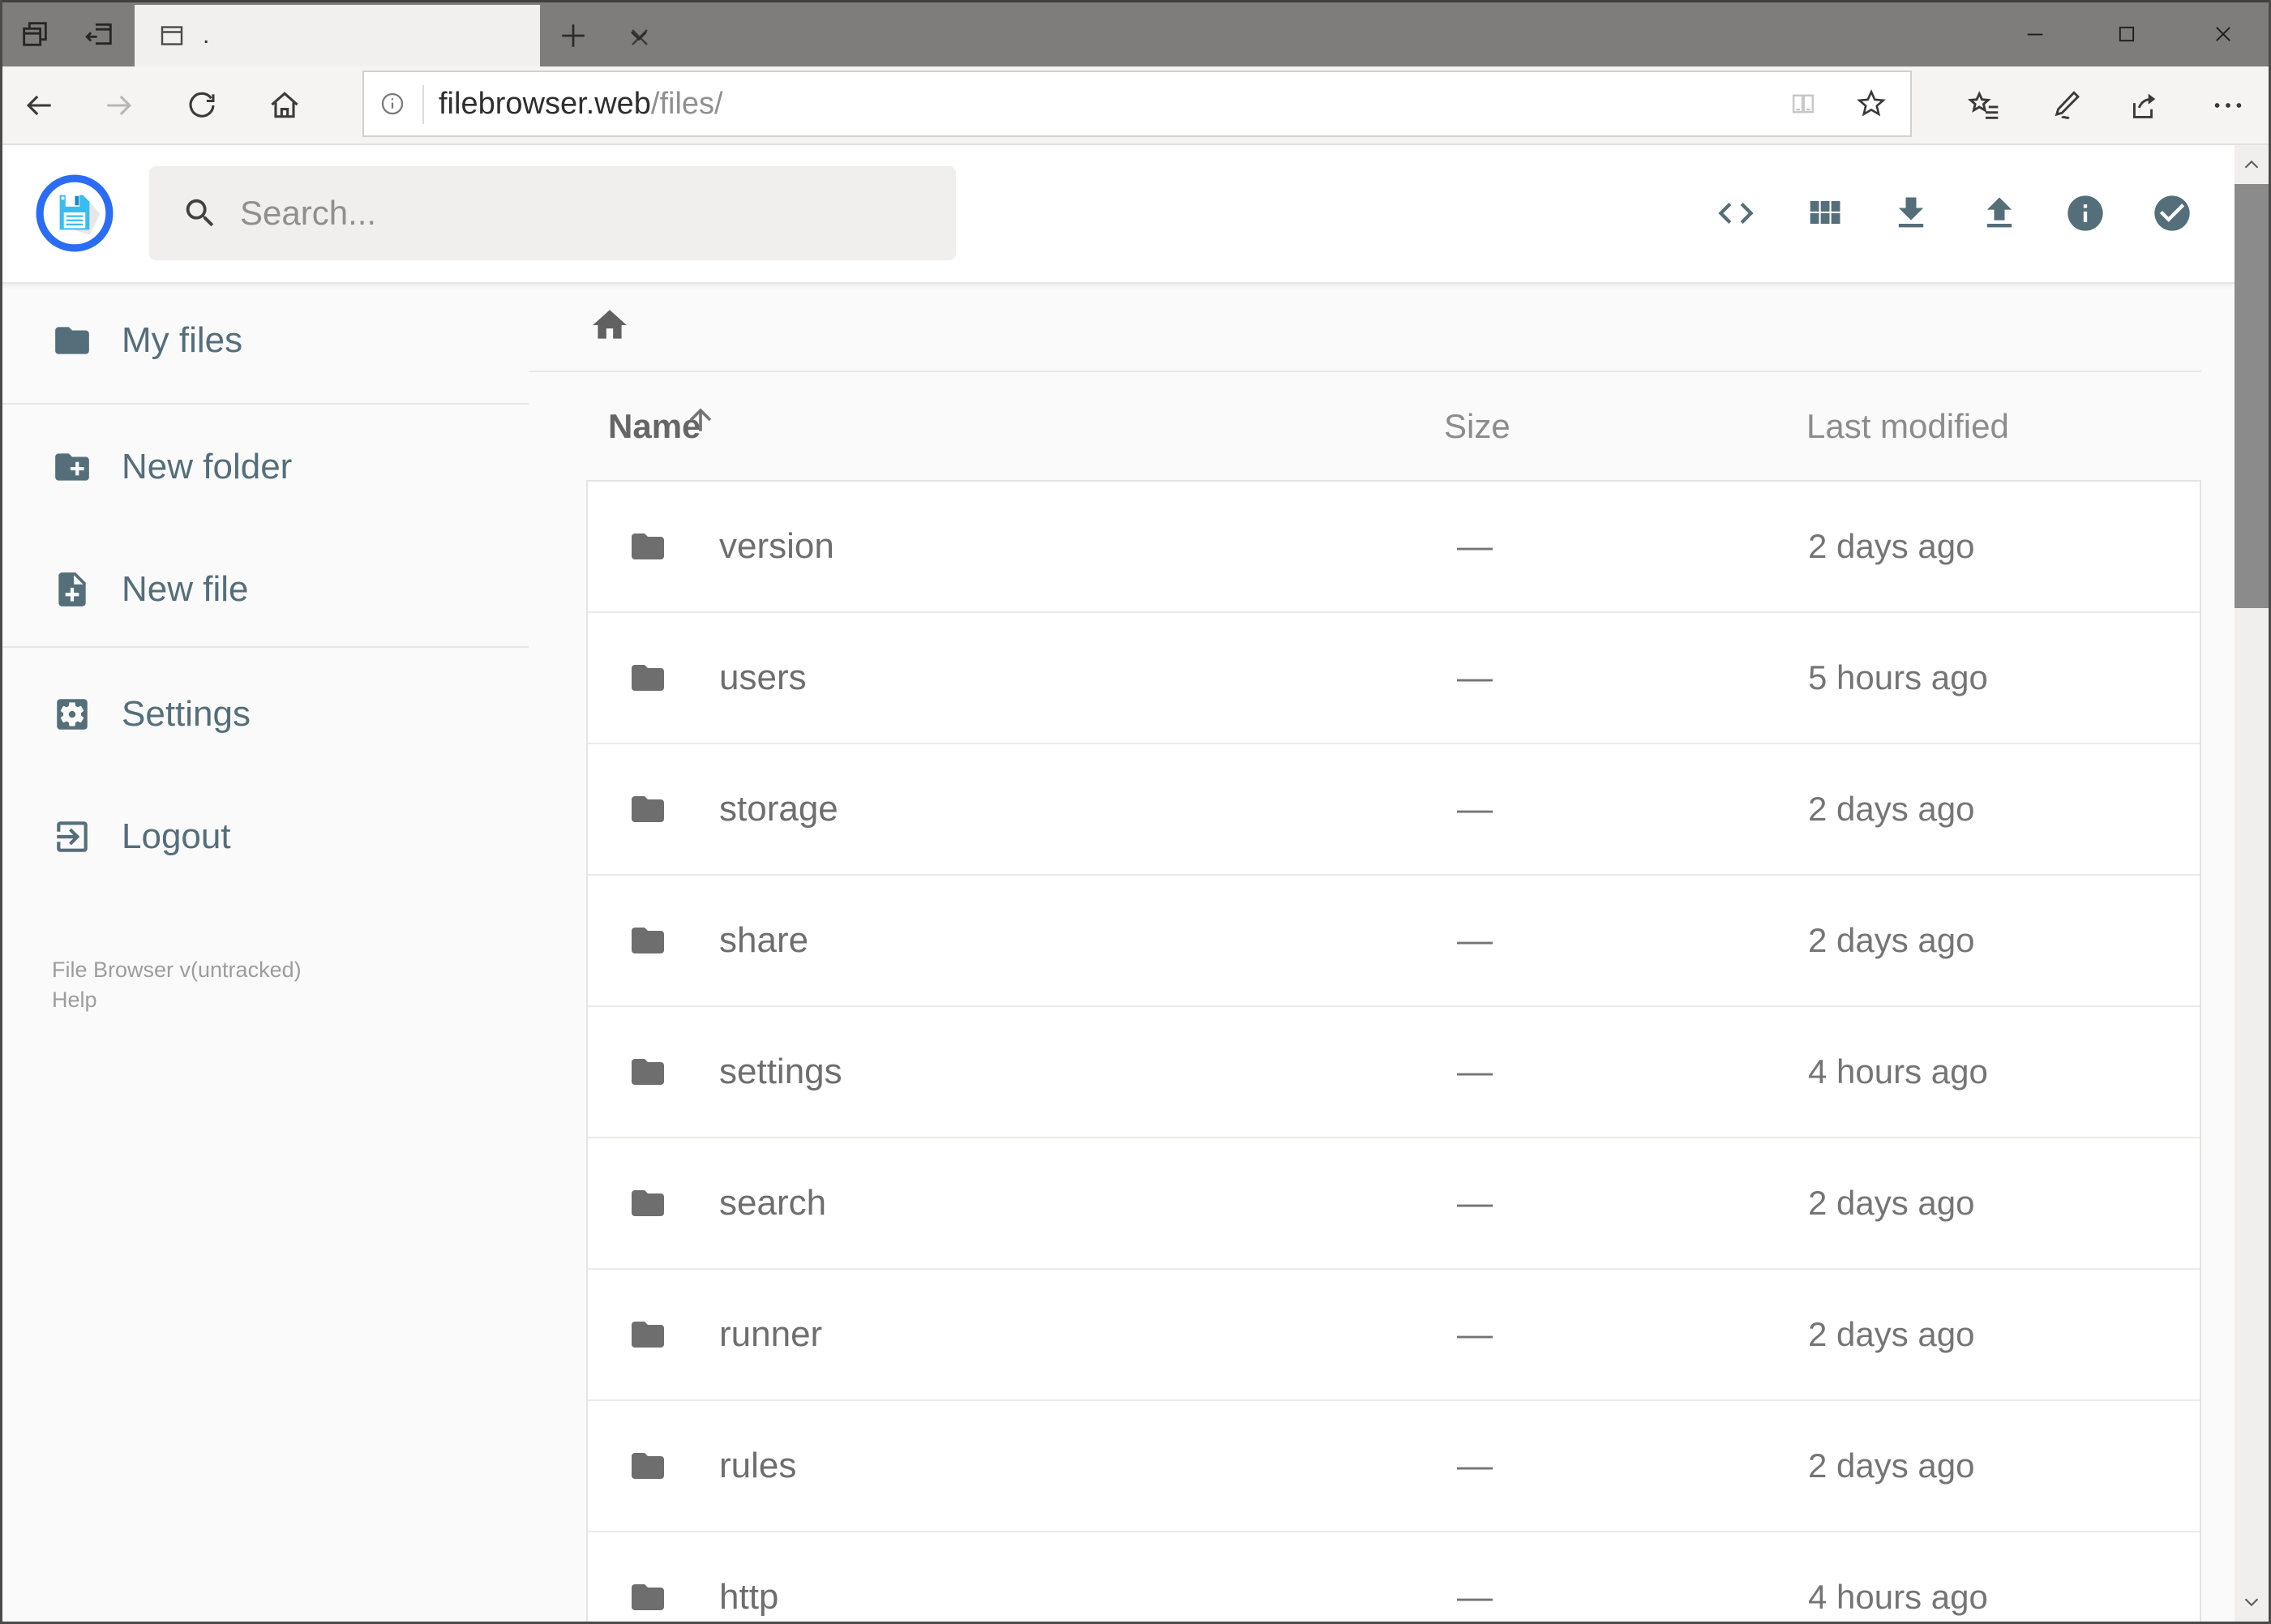 This screenshot has height=1624, width=2271. Describe the element at coordinates (72, 837) in the screenshot. I see `exit-to-app-icon` at that location.